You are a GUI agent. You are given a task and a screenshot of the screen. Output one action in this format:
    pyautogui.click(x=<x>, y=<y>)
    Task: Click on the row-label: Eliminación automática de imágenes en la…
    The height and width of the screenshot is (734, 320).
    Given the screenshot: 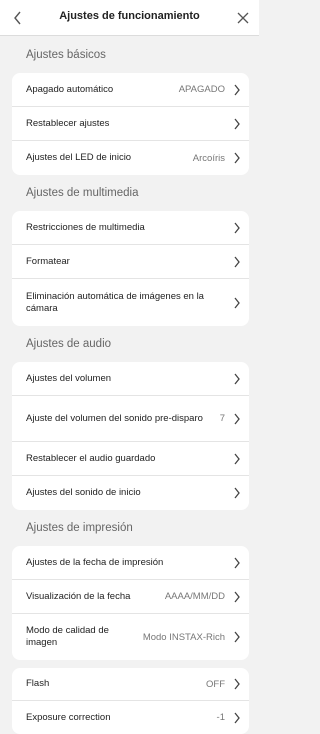 What is the action you would take?
    pyautogui.click(x=115, y=302)
    